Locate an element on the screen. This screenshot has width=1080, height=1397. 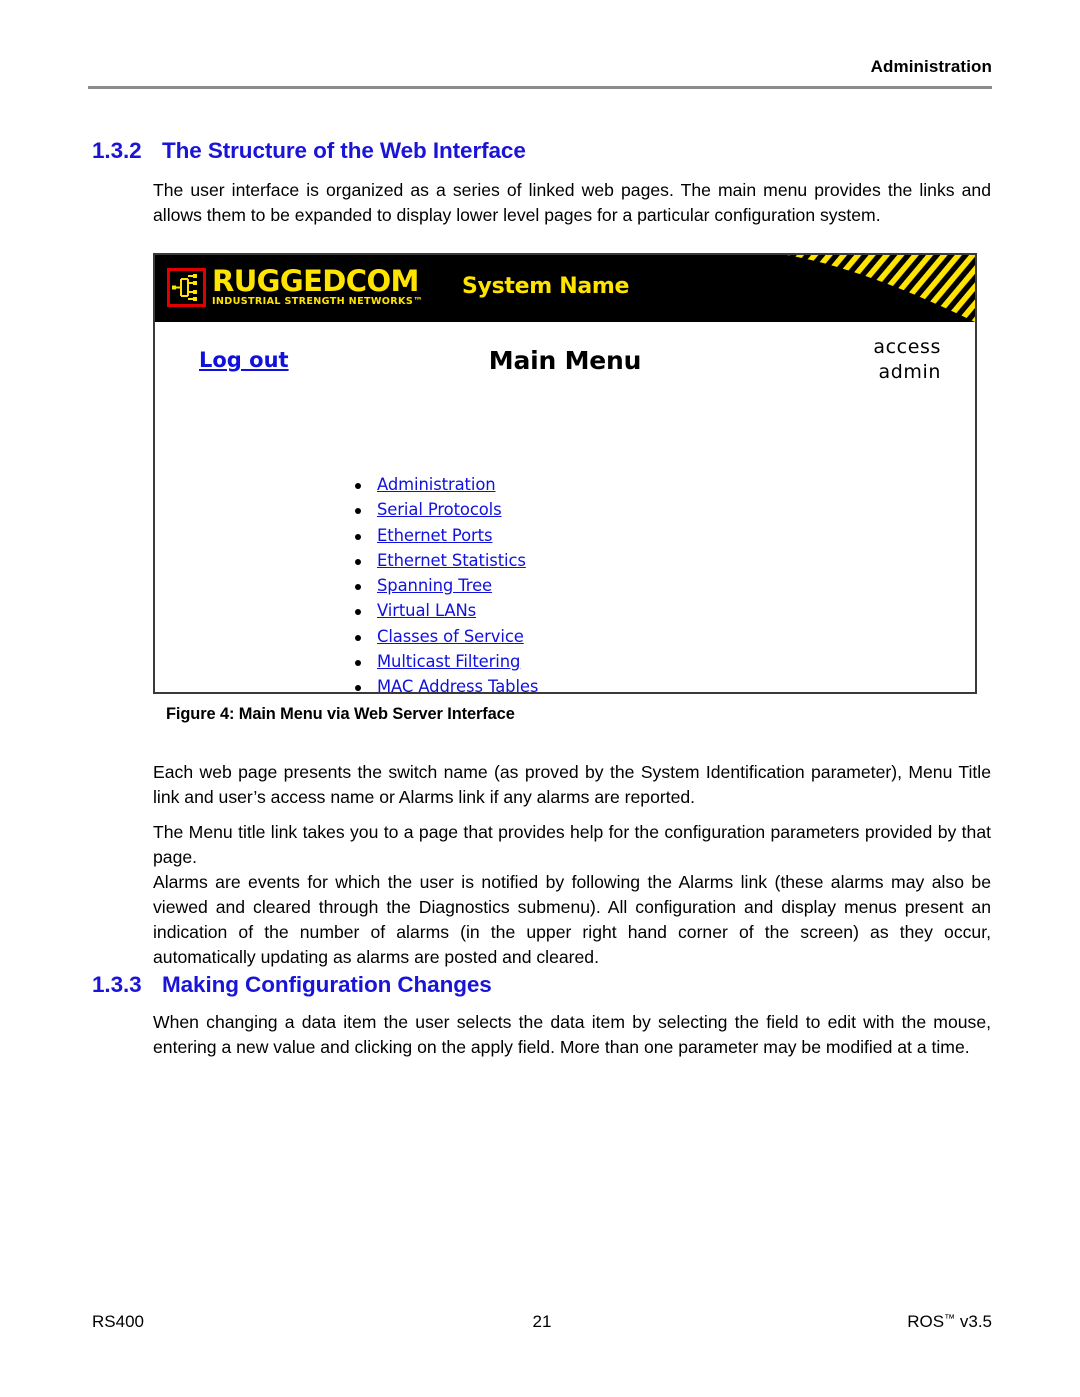
menu-link-ethernet-statistics: Ethernet Statistics is located at coordinates (451, 560).